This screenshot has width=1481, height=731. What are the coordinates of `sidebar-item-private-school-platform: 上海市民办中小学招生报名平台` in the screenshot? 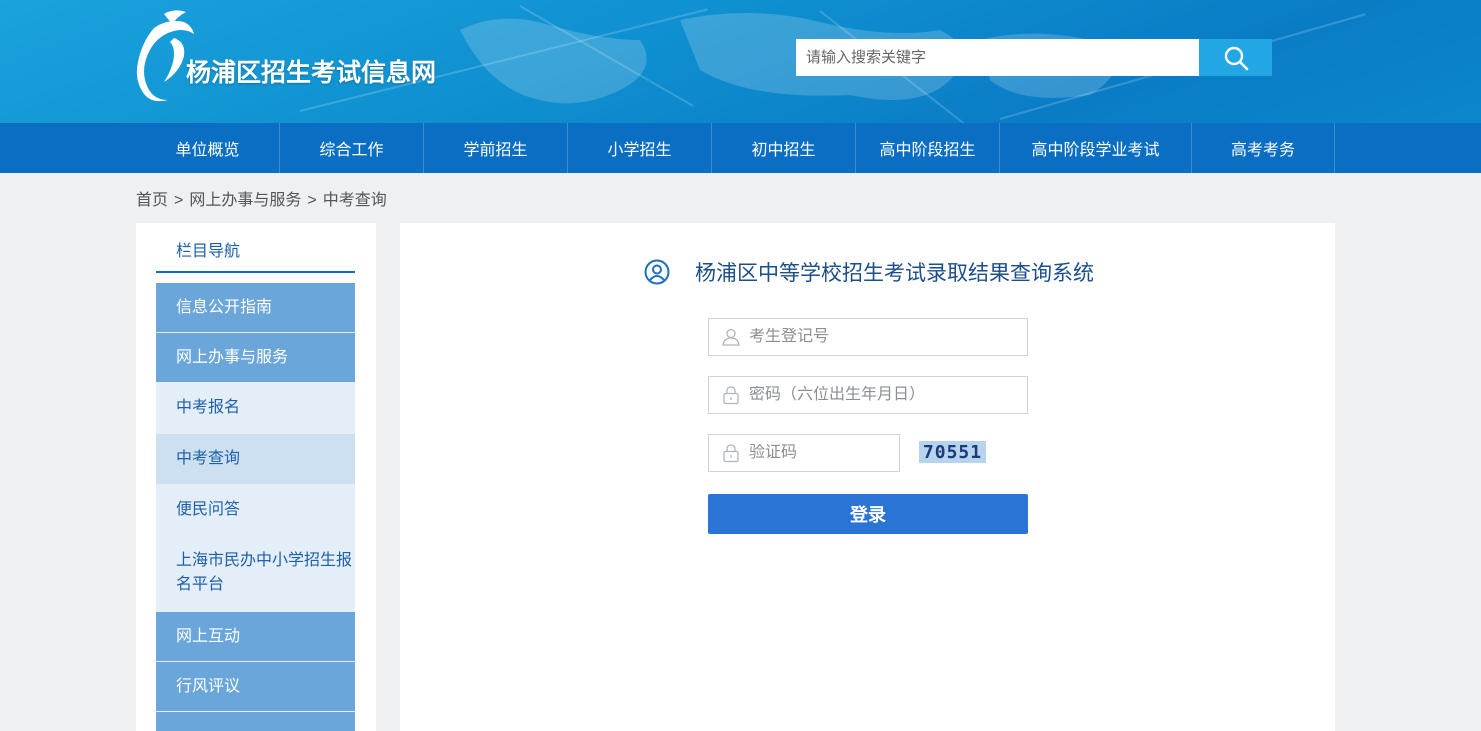 It's located at (255, 574).